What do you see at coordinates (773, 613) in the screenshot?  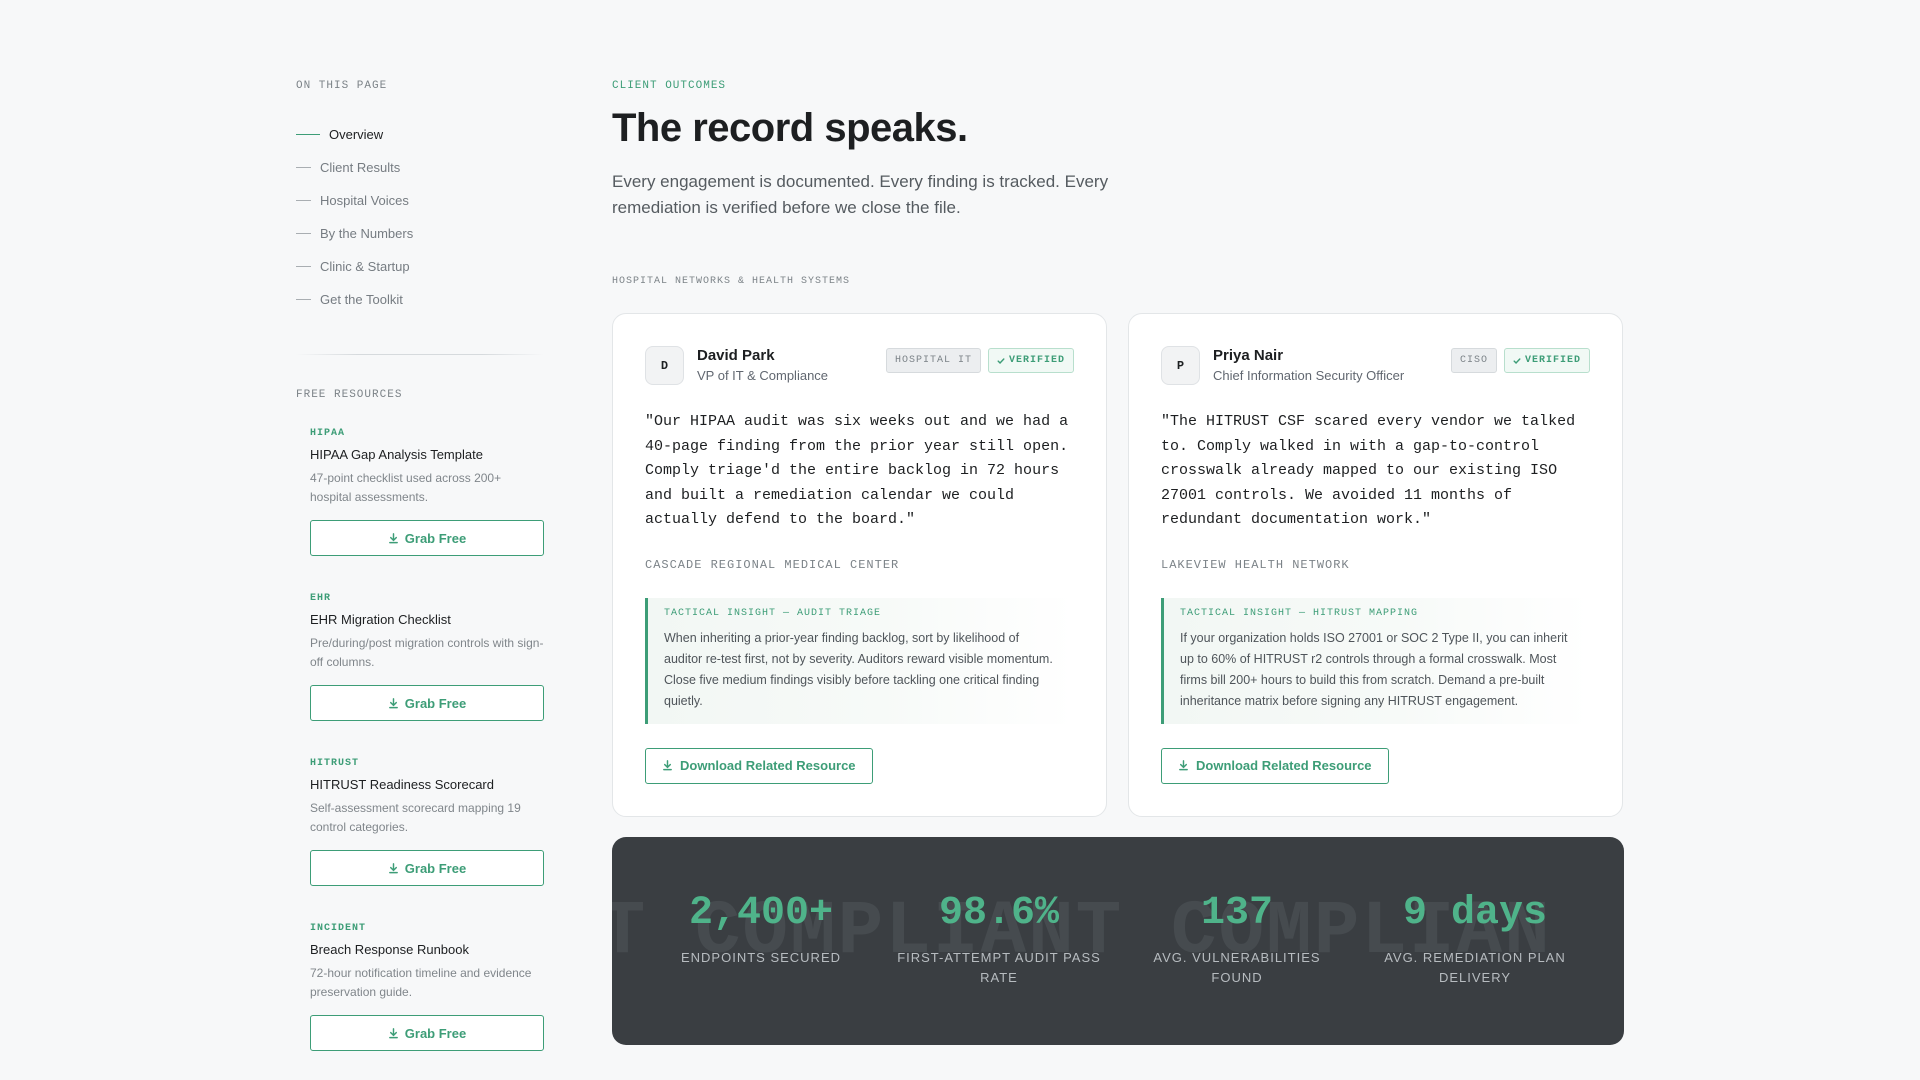 I see `insight-label: TACTICAL INSIGHT — AUDIT TRIAGE` at bounding box center [773, 613].